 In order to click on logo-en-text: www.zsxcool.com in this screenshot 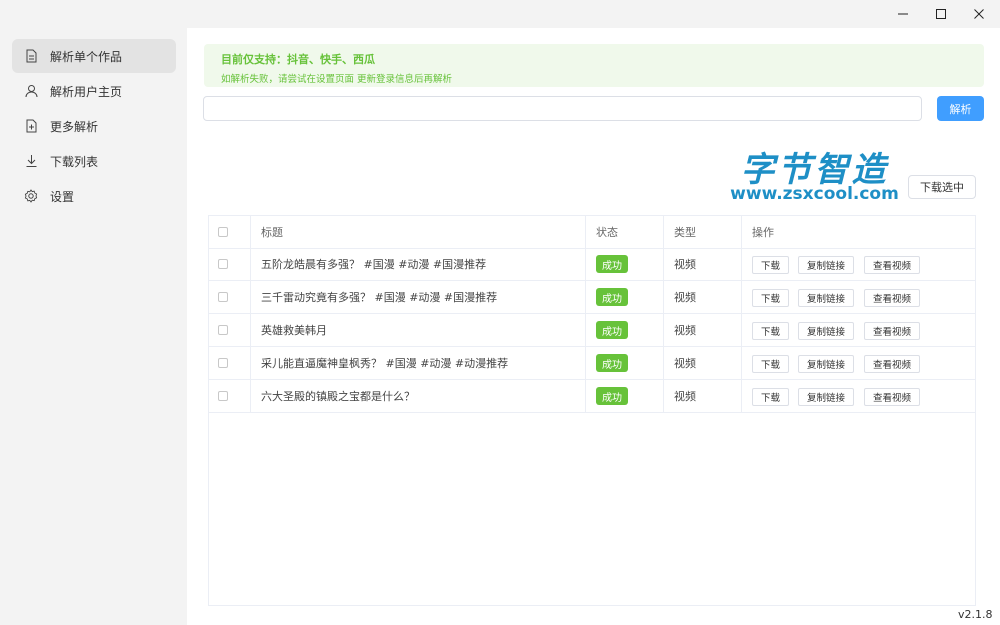, I will do `click(814, 194)`.